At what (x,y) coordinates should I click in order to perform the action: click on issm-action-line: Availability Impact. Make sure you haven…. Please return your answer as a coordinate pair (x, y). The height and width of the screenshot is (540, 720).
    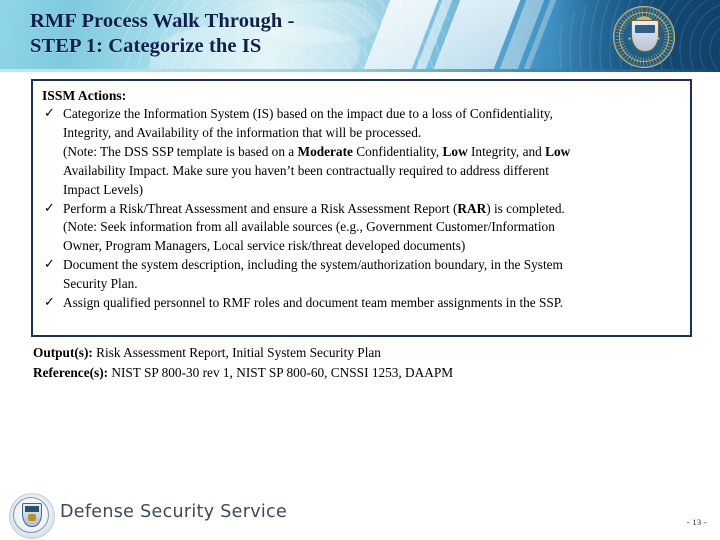
    Looking at the image, I should click on (372, 171).